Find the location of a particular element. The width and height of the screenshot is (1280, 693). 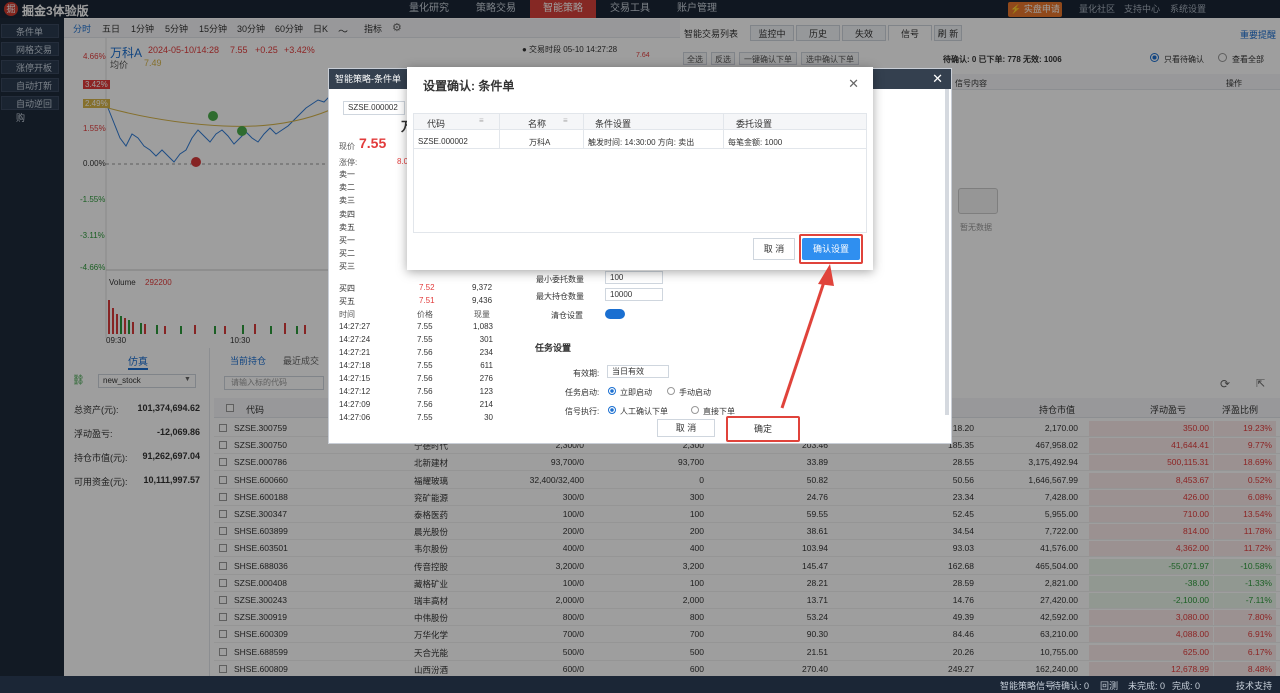

status-pending: 待确认: 0 is located at coordinates (1071, 686).